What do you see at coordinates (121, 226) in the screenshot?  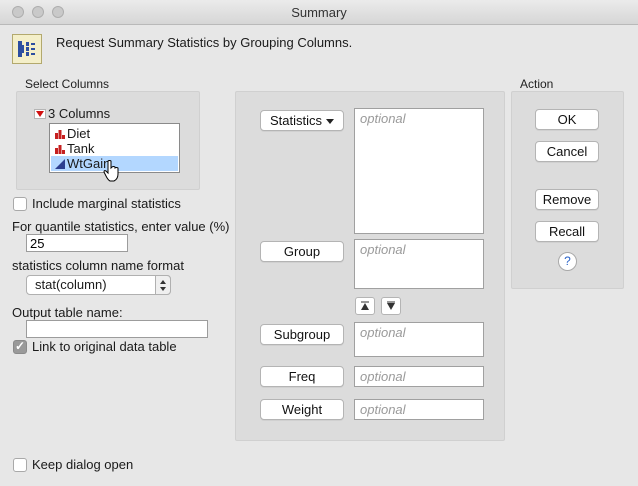 I see `quantile-label: For quantile statistics, enter value (%)` at bounding box center [121, 226].